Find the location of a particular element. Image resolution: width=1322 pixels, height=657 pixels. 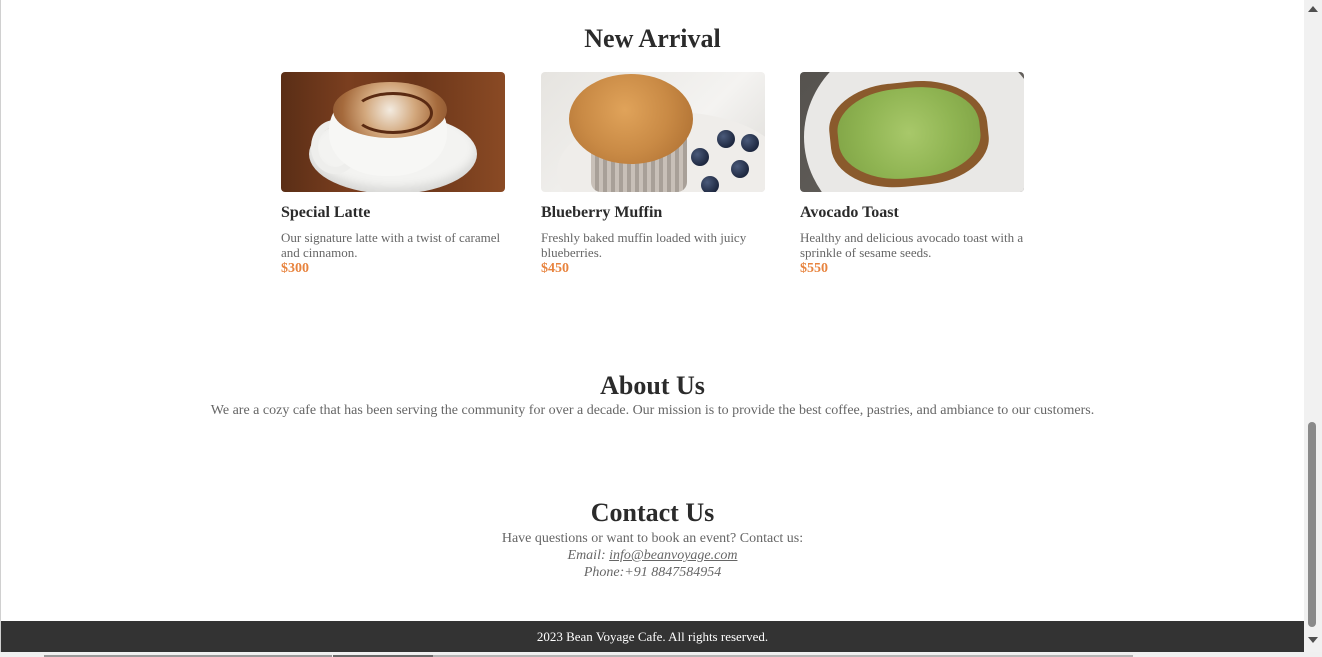

product-price: $450 is located at coordinates (555, 268).